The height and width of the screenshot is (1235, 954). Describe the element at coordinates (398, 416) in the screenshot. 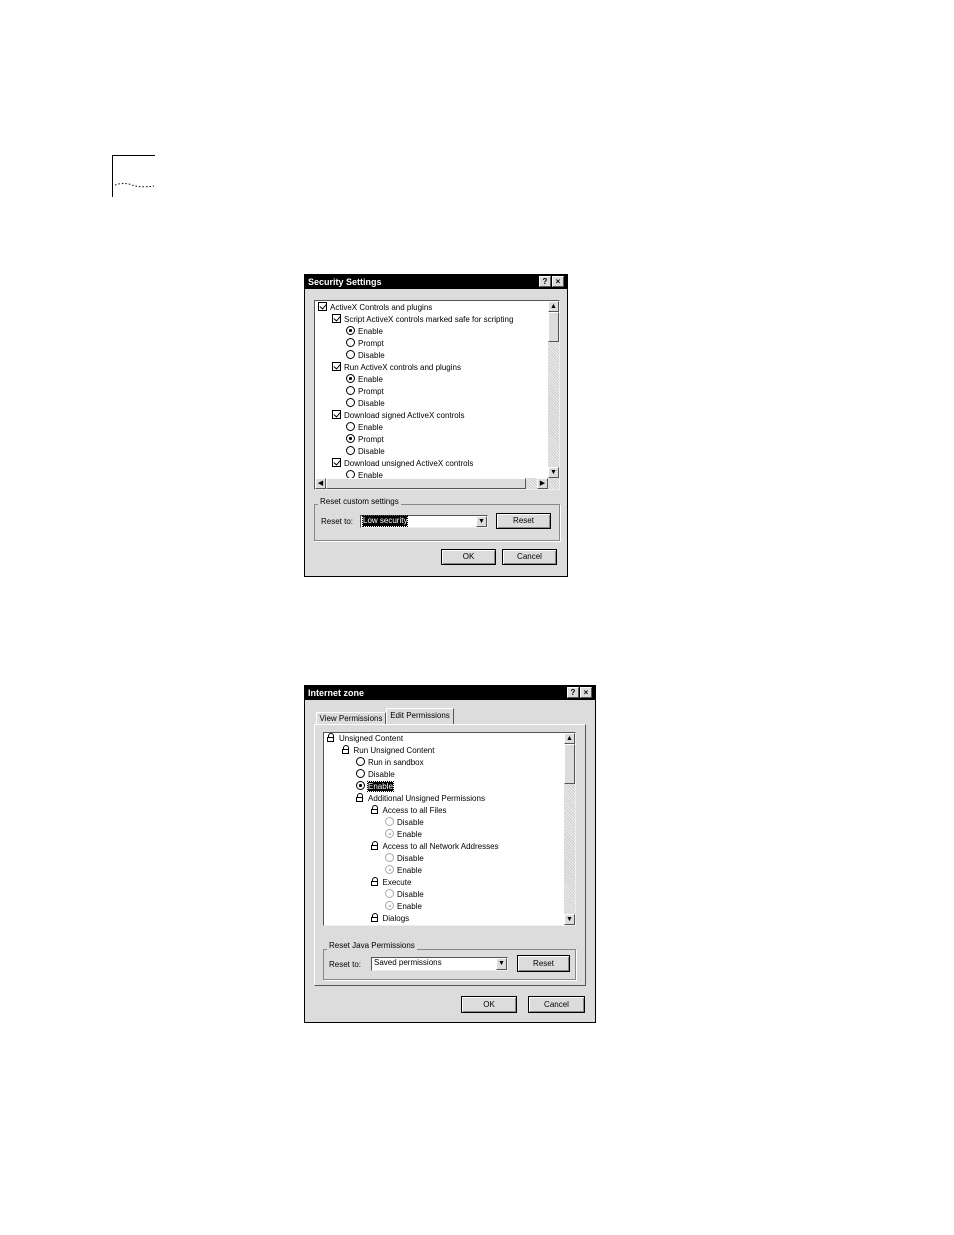

I see `setting-node: Download signed ActiveX controls` at that location.